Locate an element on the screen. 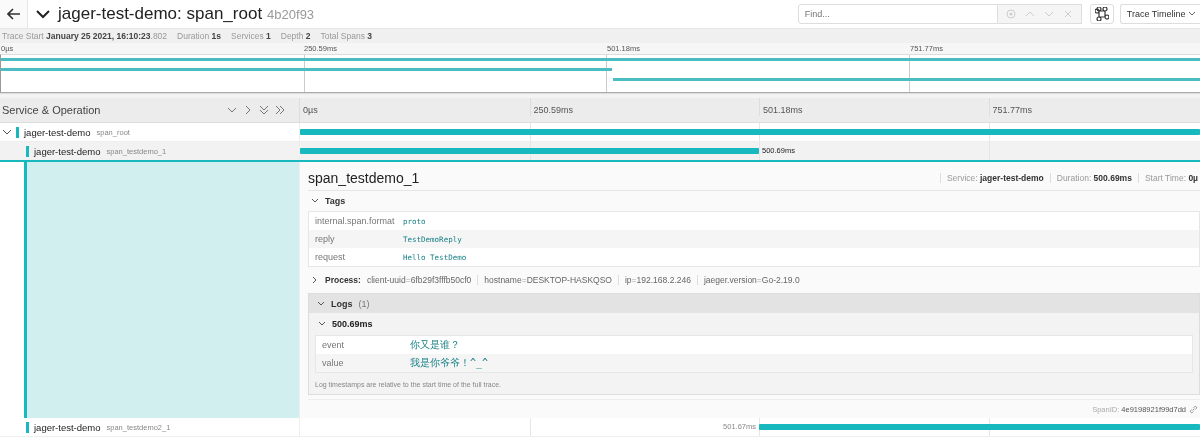  toggle-icon is located at coordinates (7, 132).